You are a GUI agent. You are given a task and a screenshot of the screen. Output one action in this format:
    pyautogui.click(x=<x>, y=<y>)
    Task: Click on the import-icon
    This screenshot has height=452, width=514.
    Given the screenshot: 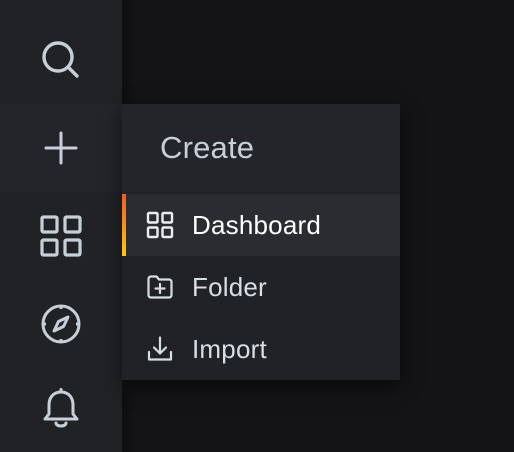 What is the action you would take?
    pyautogui.click(x=160, y=348)
    